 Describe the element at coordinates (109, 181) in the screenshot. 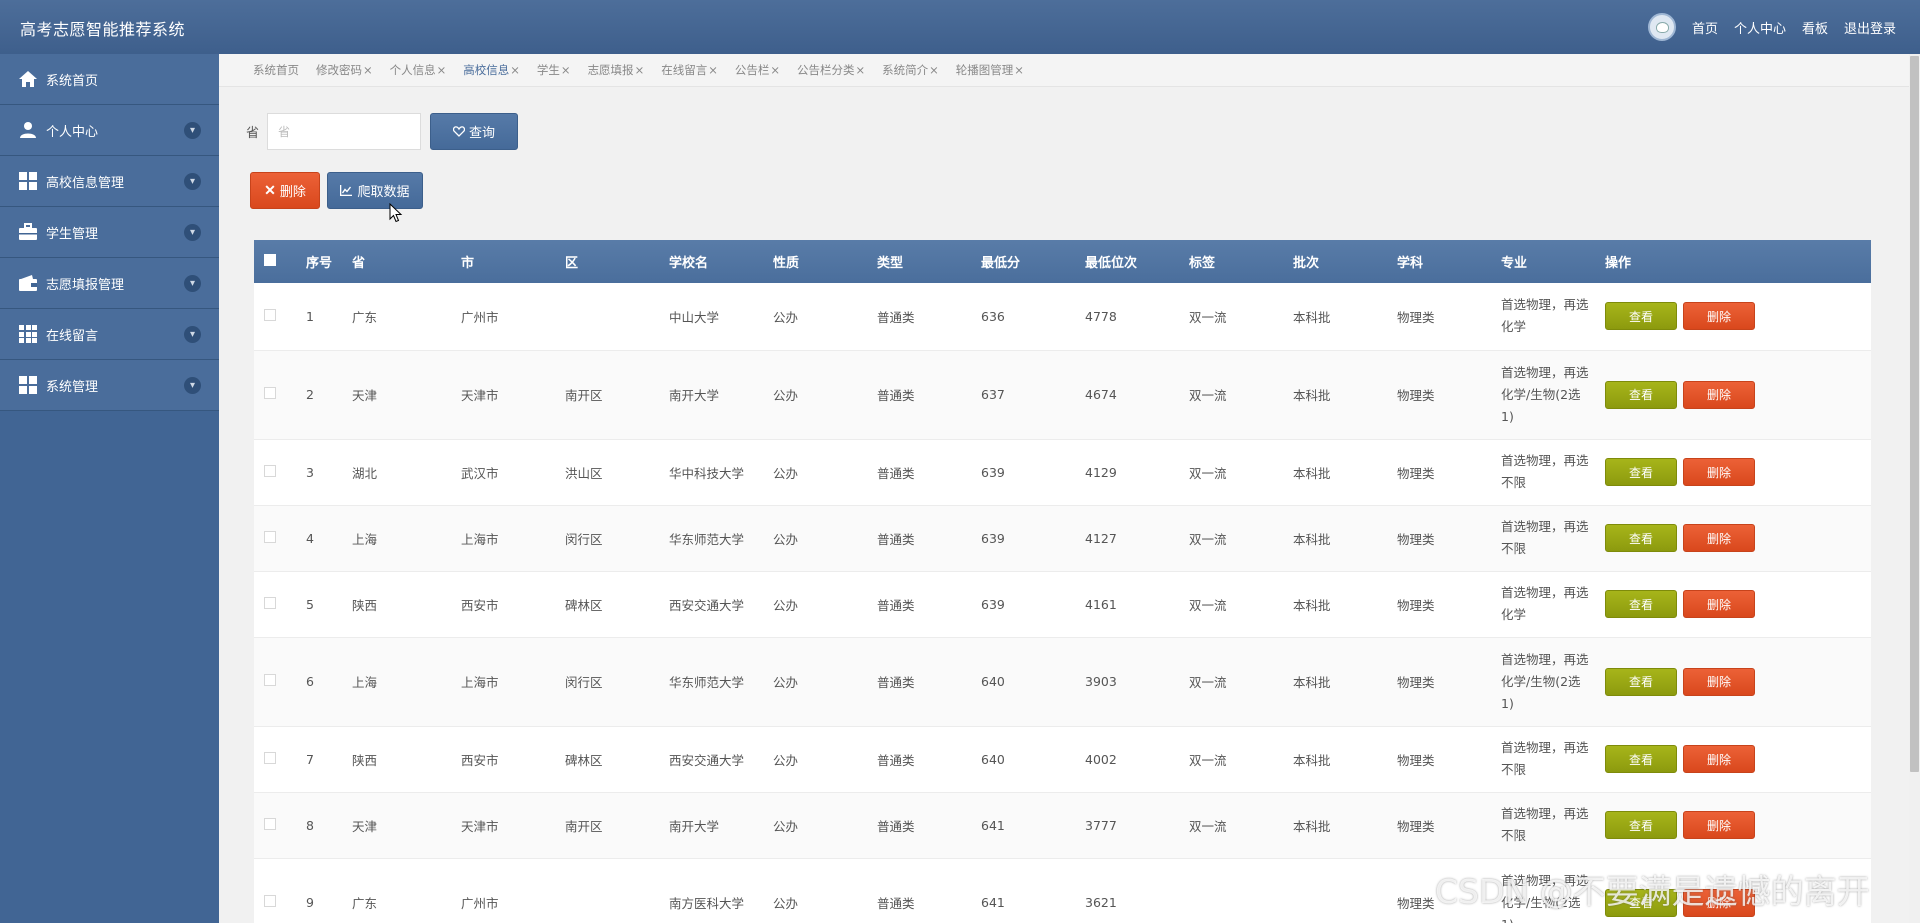

I see `sidebar-item-university-management: 高校信息管理 ▾` at that location.